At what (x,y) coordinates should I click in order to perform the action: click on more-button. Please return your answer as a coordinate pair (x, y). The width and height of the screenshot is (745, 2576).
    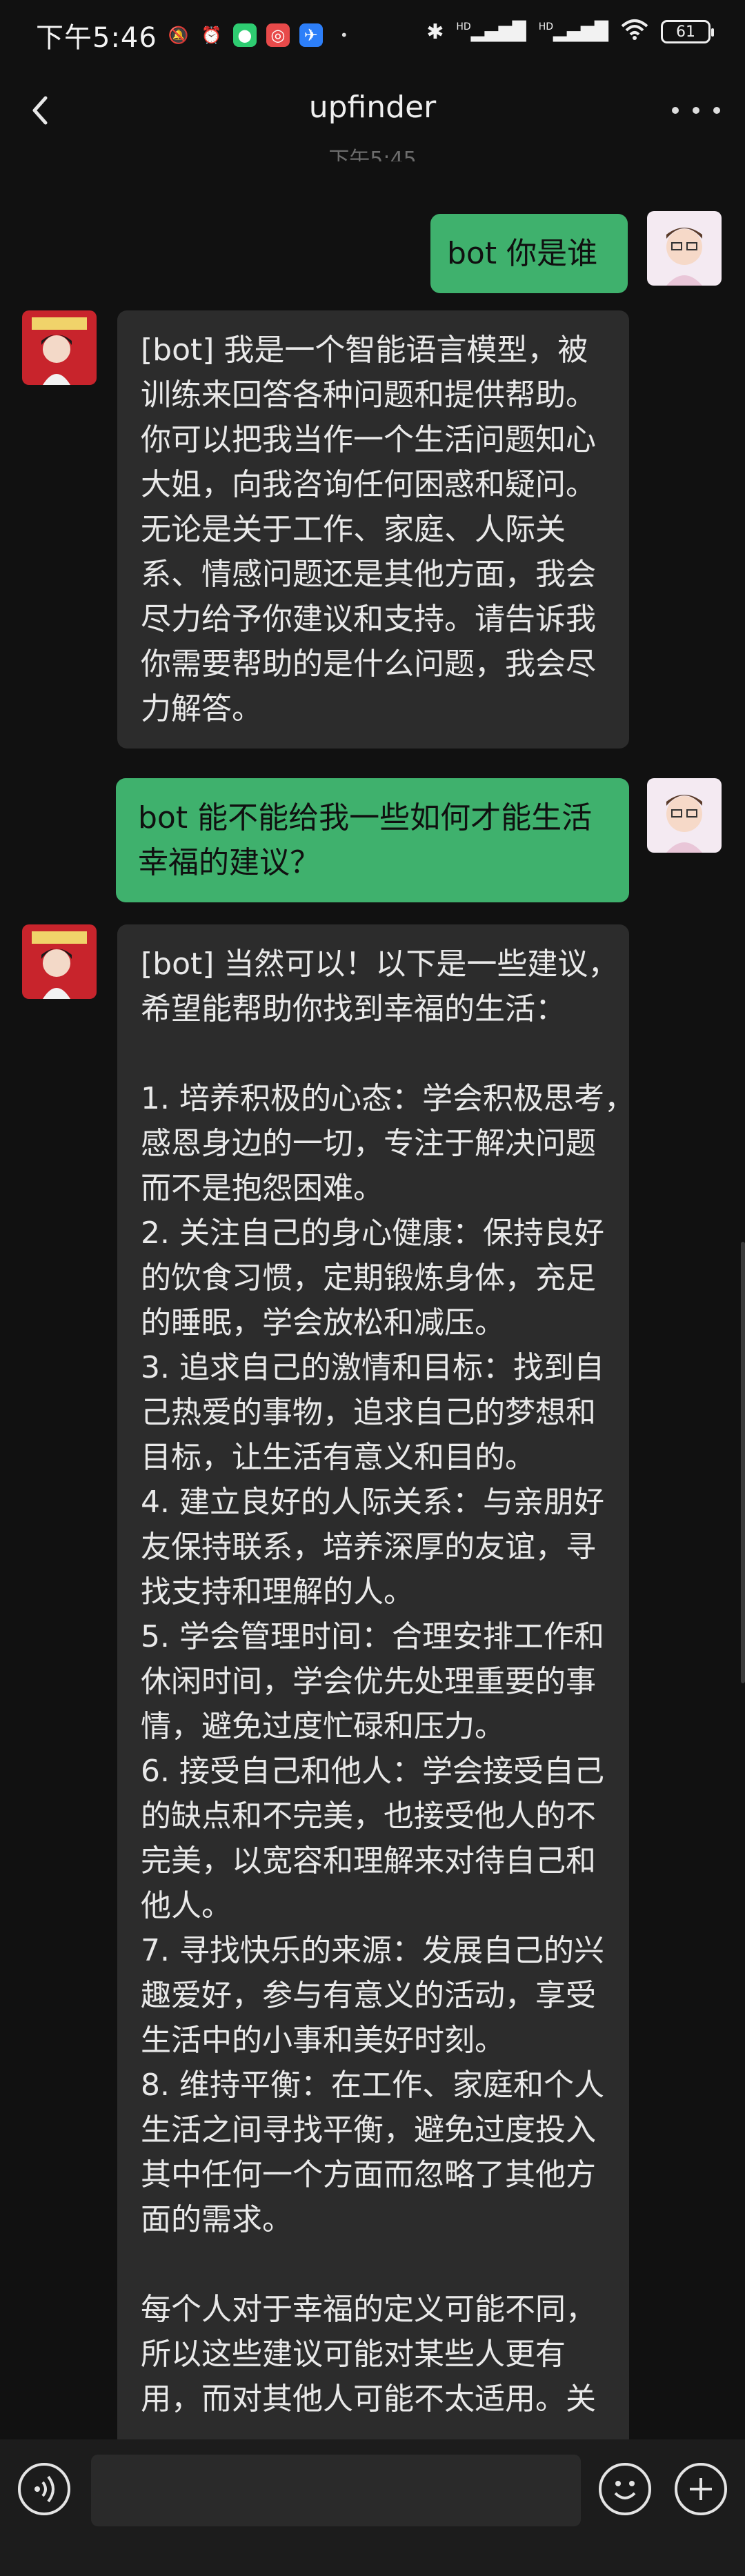
    Looking at the image, I should click on (696, 110).